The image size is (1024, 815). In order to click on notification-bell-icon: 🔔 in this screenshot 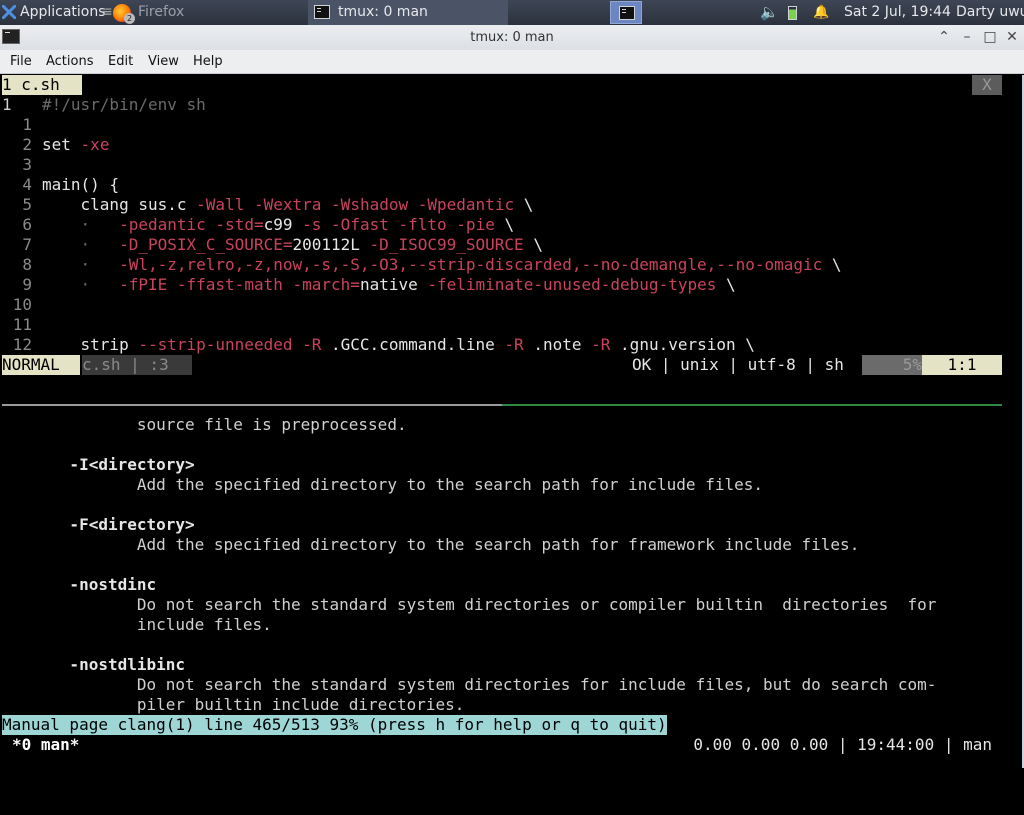, I will do `click(821, 12)`.